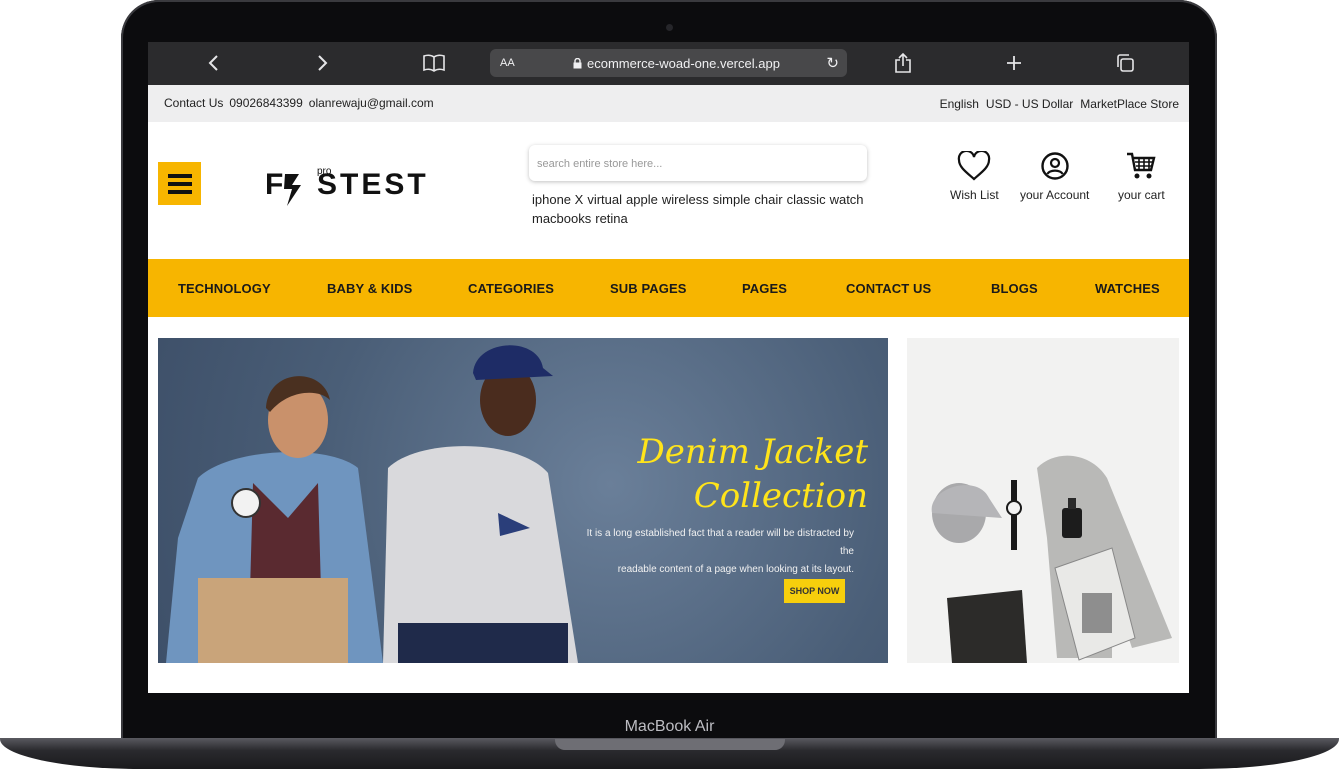 The image size is (1339, 769). I want to click on email-address: olanrewaju@gmail.com, so click(371, 103).